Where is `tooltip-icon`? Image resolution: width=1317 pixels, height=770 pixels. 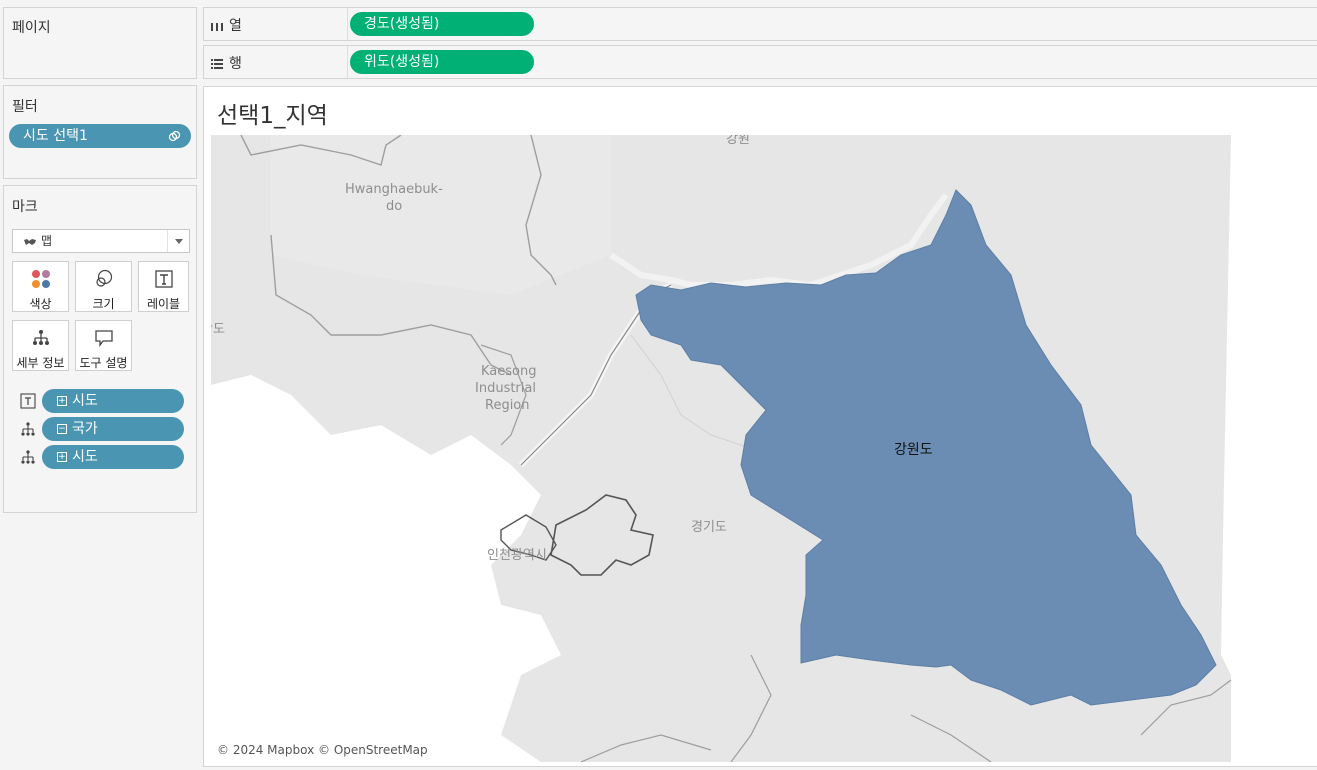 tooltip-icon is located at coordinates (104, 338).